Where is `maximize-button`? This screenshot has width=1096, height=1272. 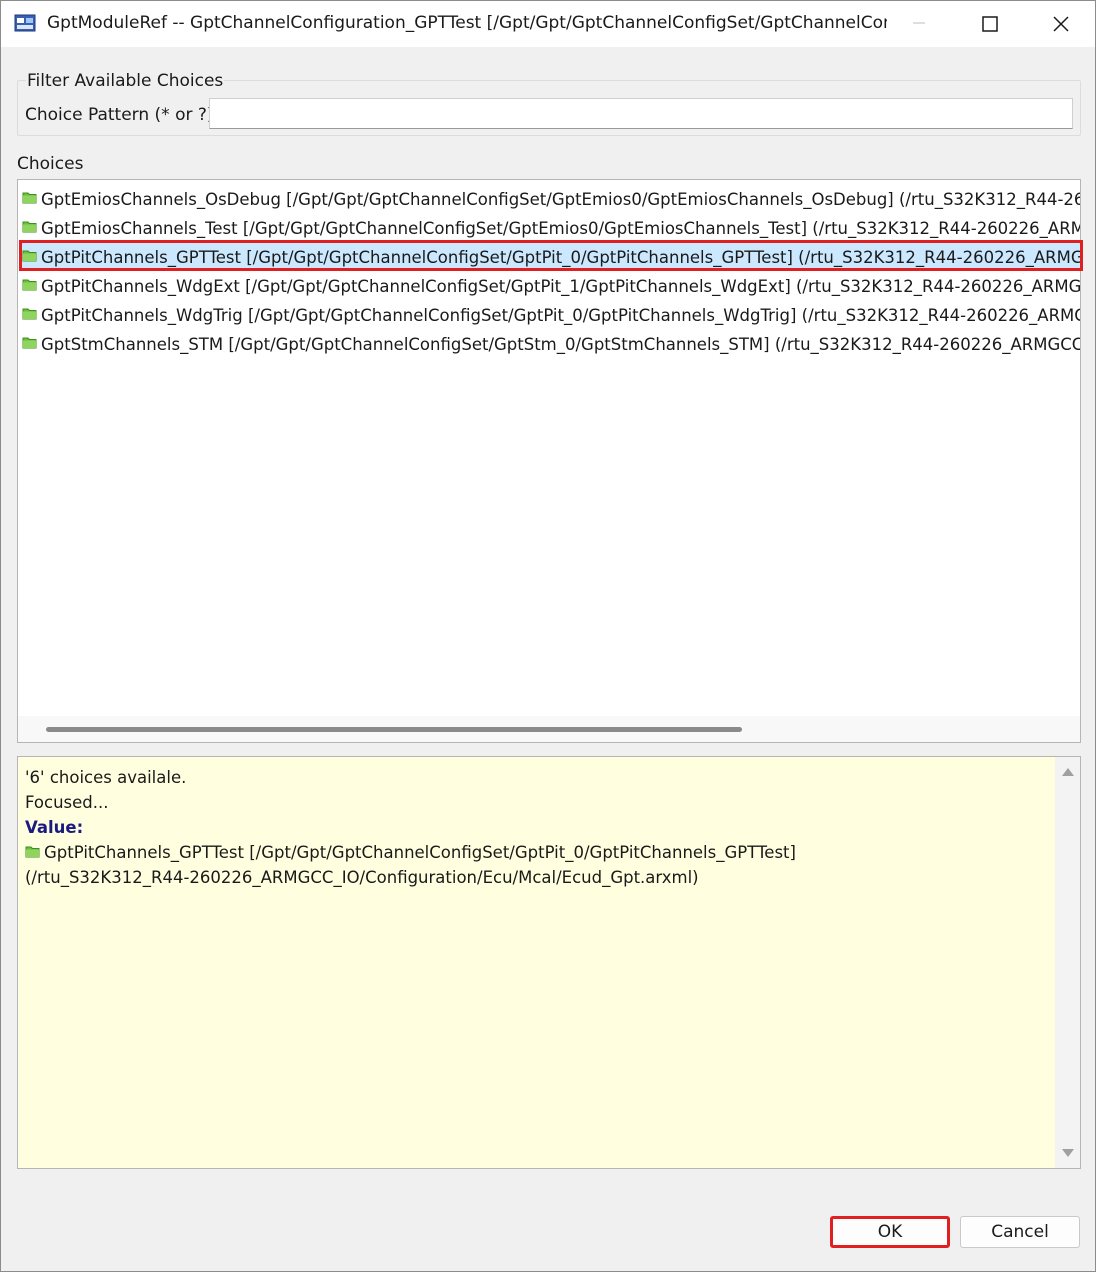
maximize-button is located at coordinates (991, 24).